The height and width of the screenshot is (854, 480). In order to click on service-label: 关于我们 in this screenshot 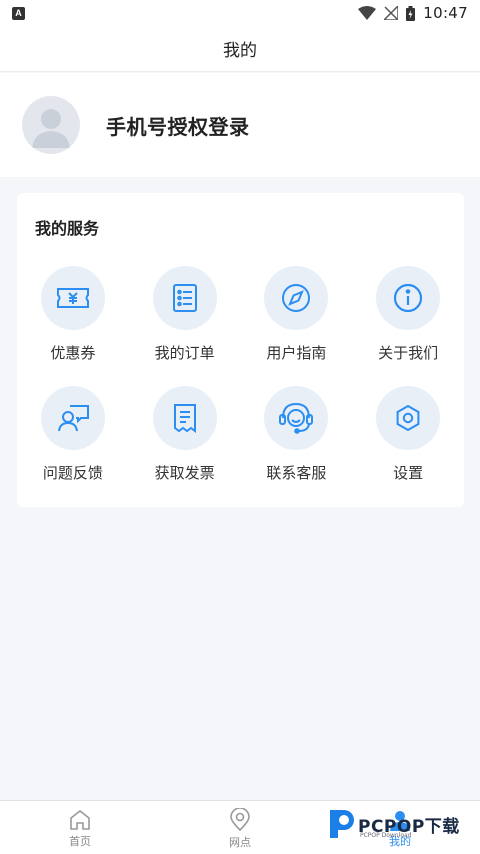, I will do `click(408, 353)`.